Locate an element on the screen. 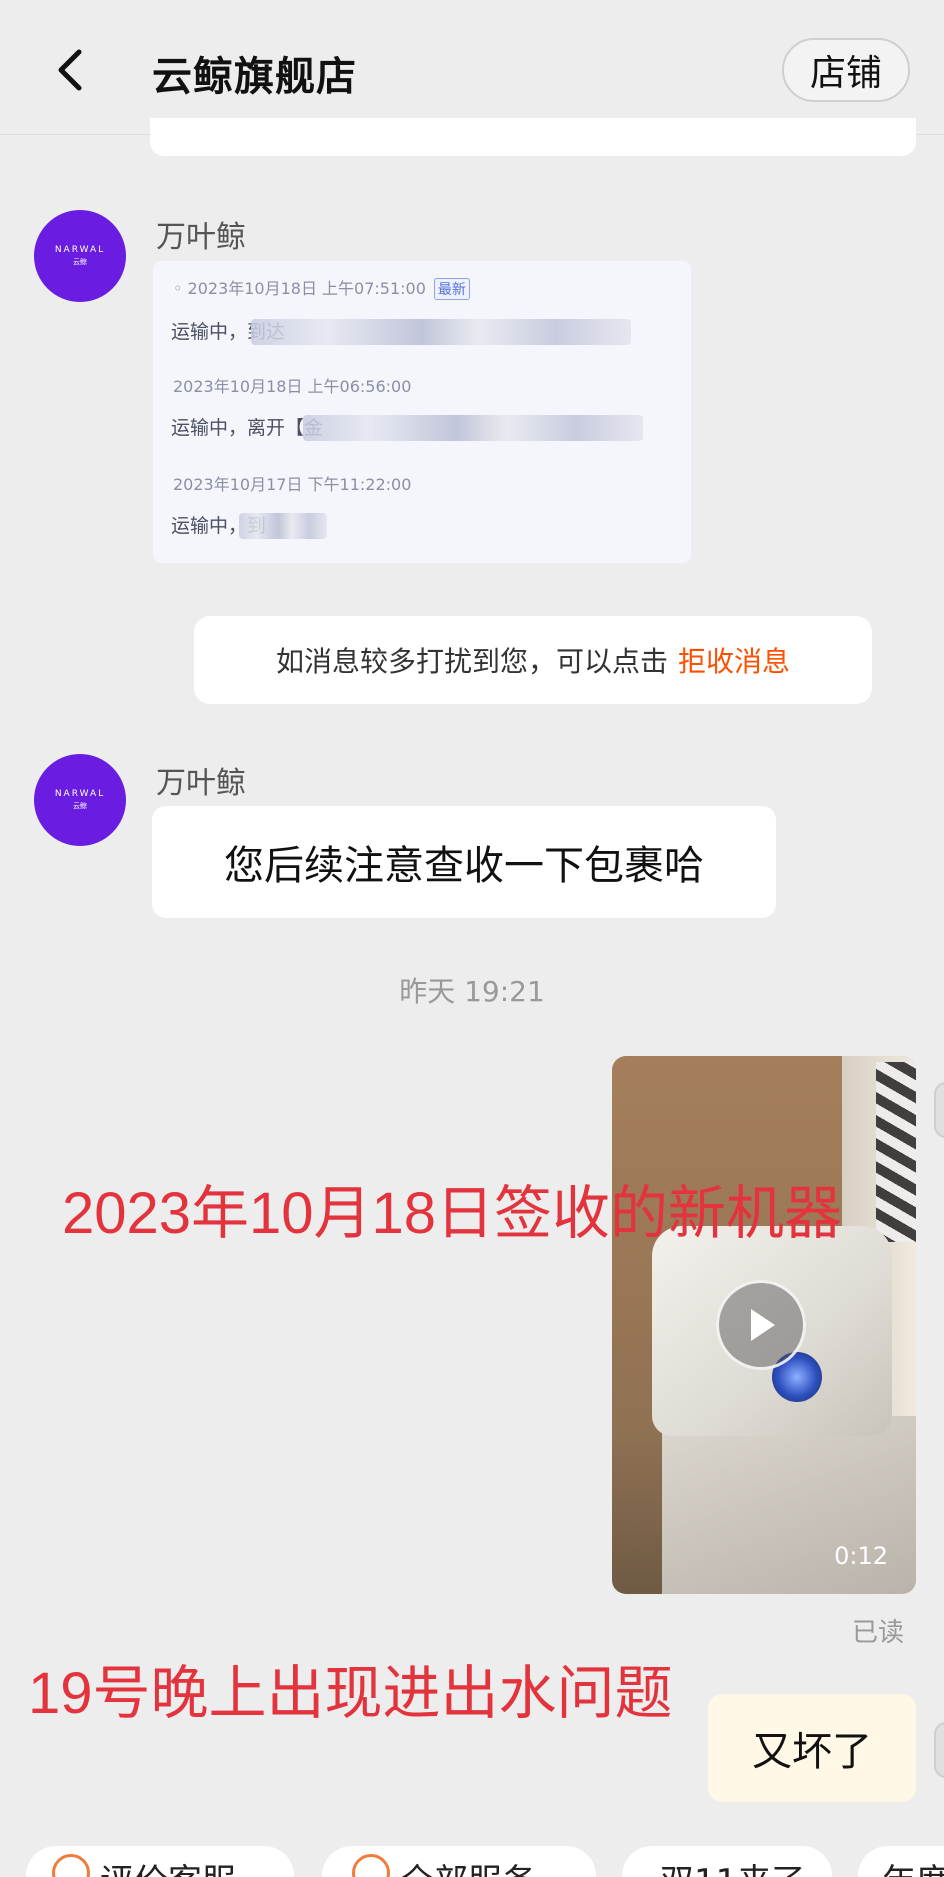 The width and height of the screenshot is (944, 1877). back-button is located at coordinates (70, 70).